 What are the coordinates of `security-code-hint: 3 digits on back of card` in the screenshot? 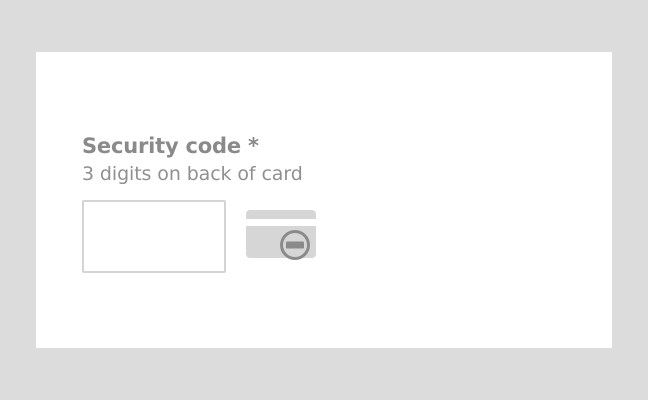 It's located at (192, 174).